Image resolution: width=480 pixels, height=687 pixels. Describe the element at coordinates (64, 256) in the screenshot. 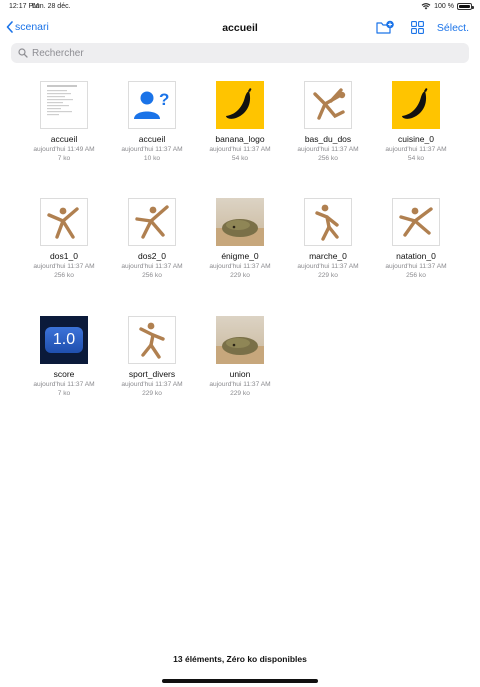

I see `file-name: dos1_0` at that location.